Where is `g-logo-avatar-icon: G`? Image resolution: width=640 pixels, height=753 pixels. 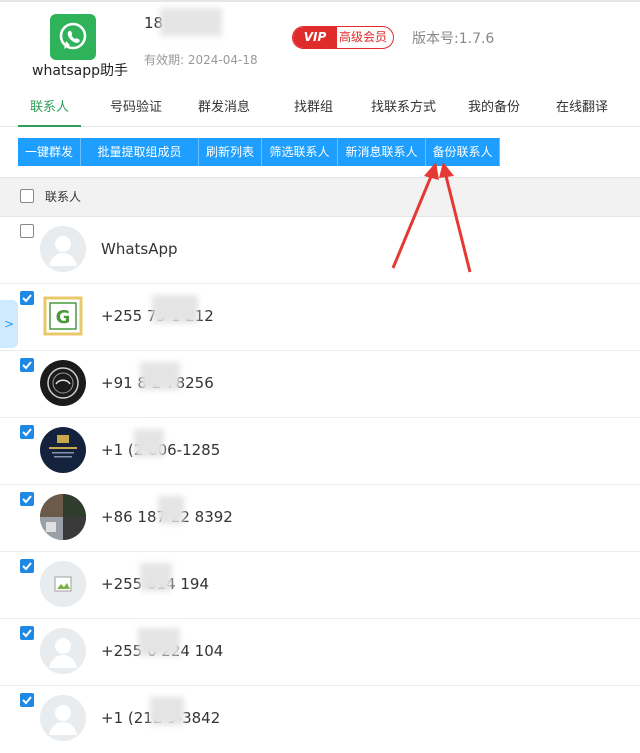
g-logo-avatar-icon: G is located at coordinates (63, 316).